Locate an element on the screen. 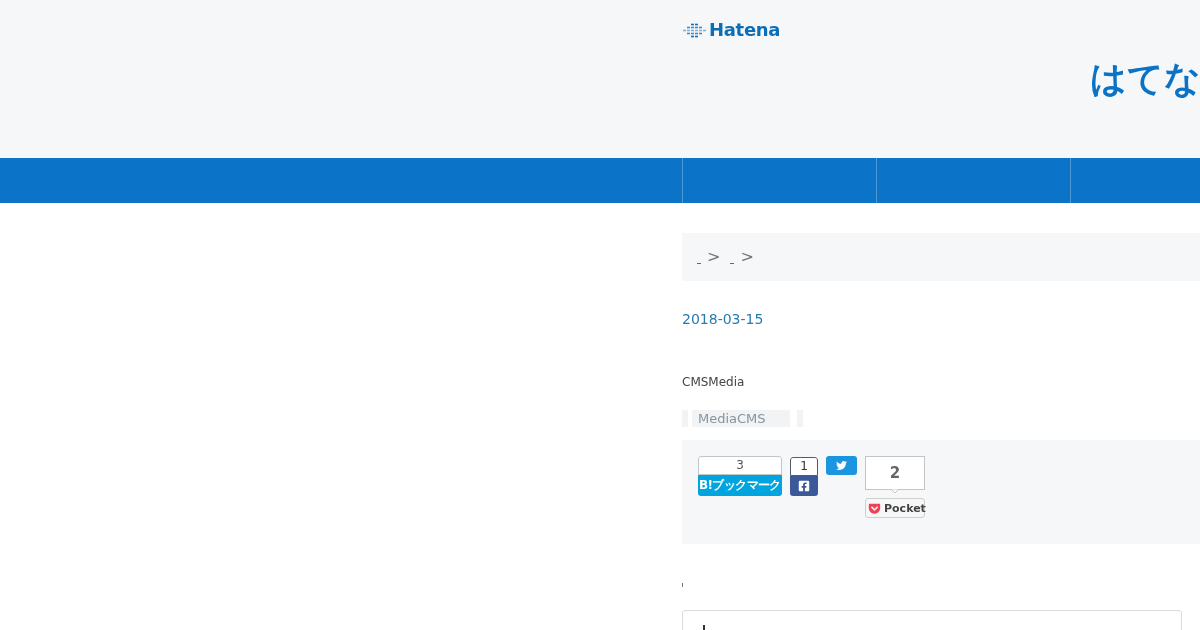 The height and width of the screenshot is (630, 1200). callout-pointer-icon is located at coordinates (895, 491).